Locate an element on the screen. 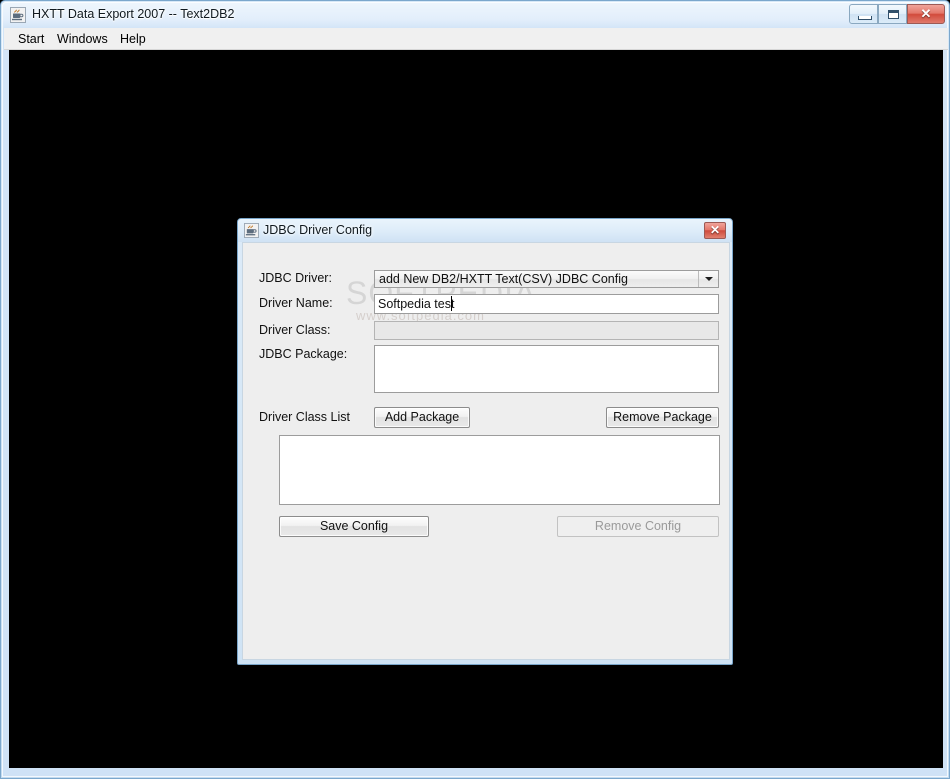 This screenshot has height=779, width=950. maximize-icon is located at coordinates (893, 14).